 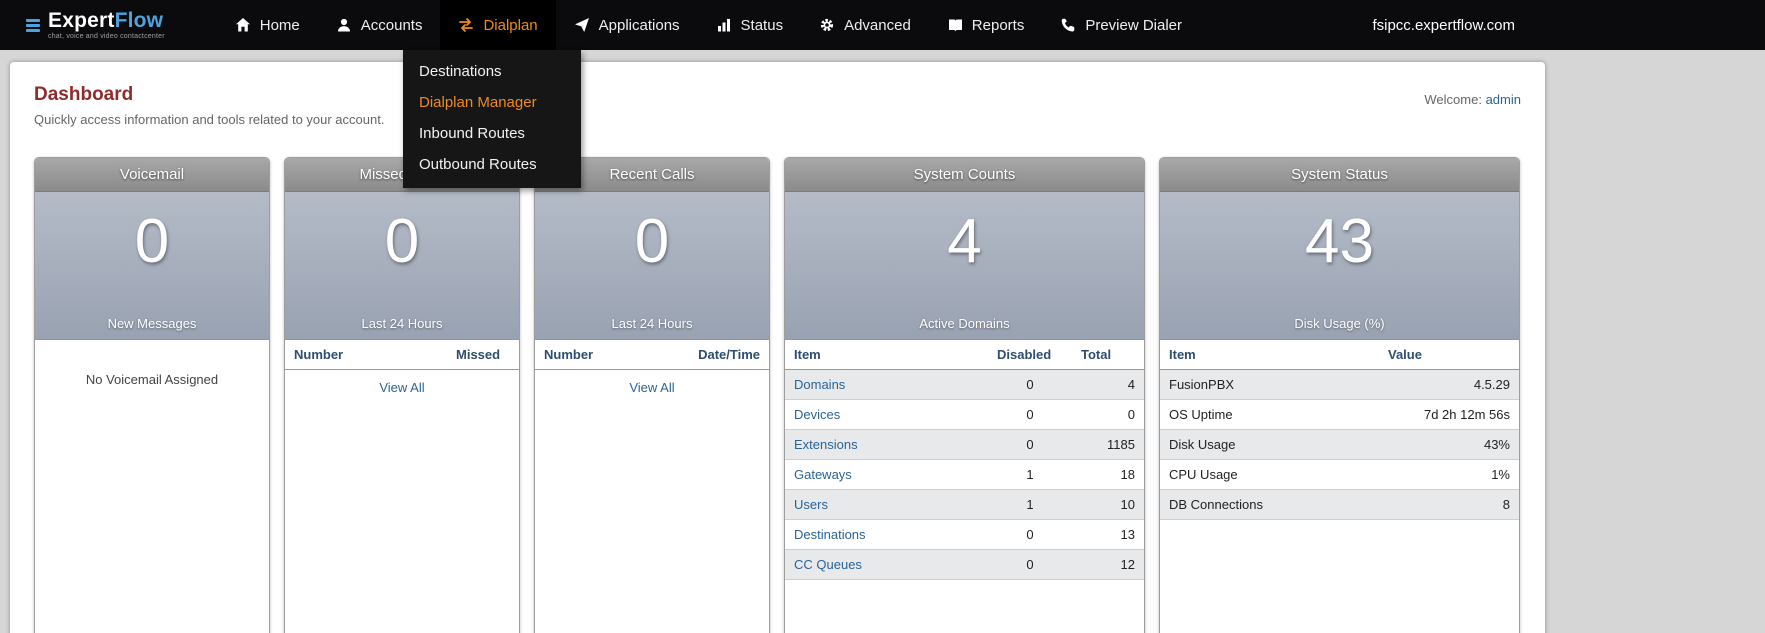 What do you see at coordinates (826, 444) in the screenshot?
I see `item-link-extensions: Extensions` at bounding box center [826, 444].